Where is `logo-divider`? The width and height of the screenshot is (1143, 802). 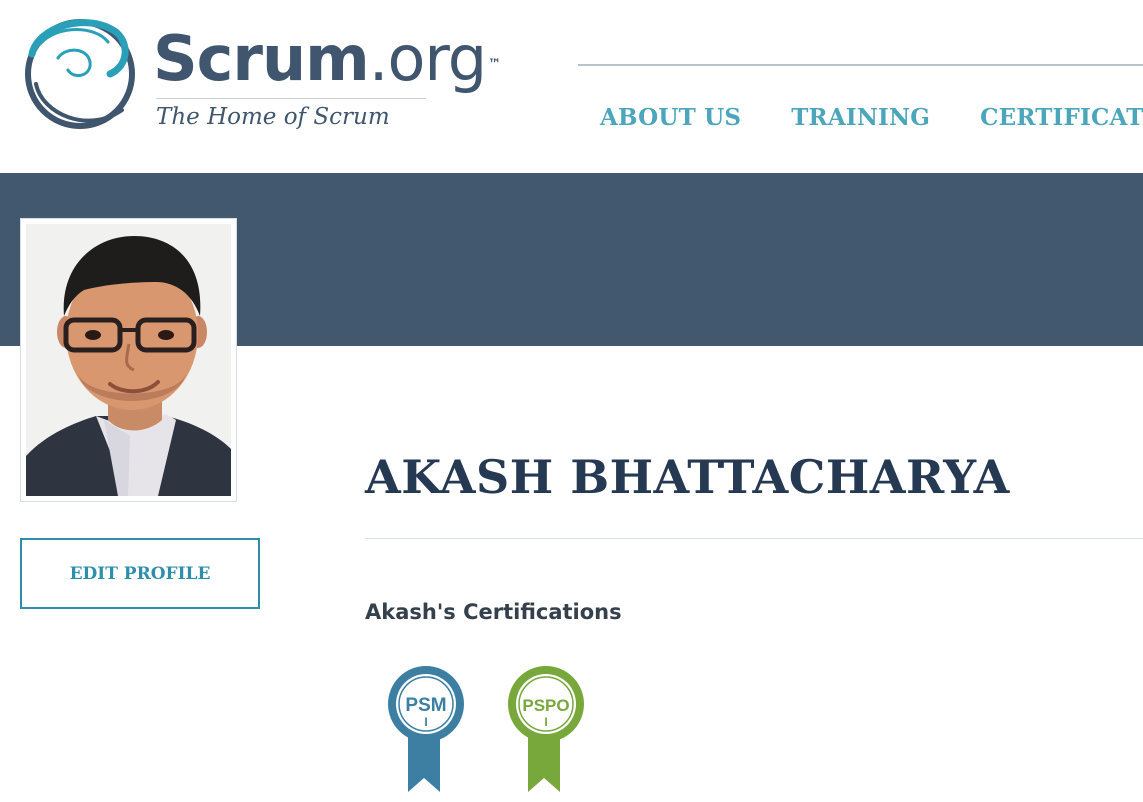
logo-divider is located at coordinates (291, 98).